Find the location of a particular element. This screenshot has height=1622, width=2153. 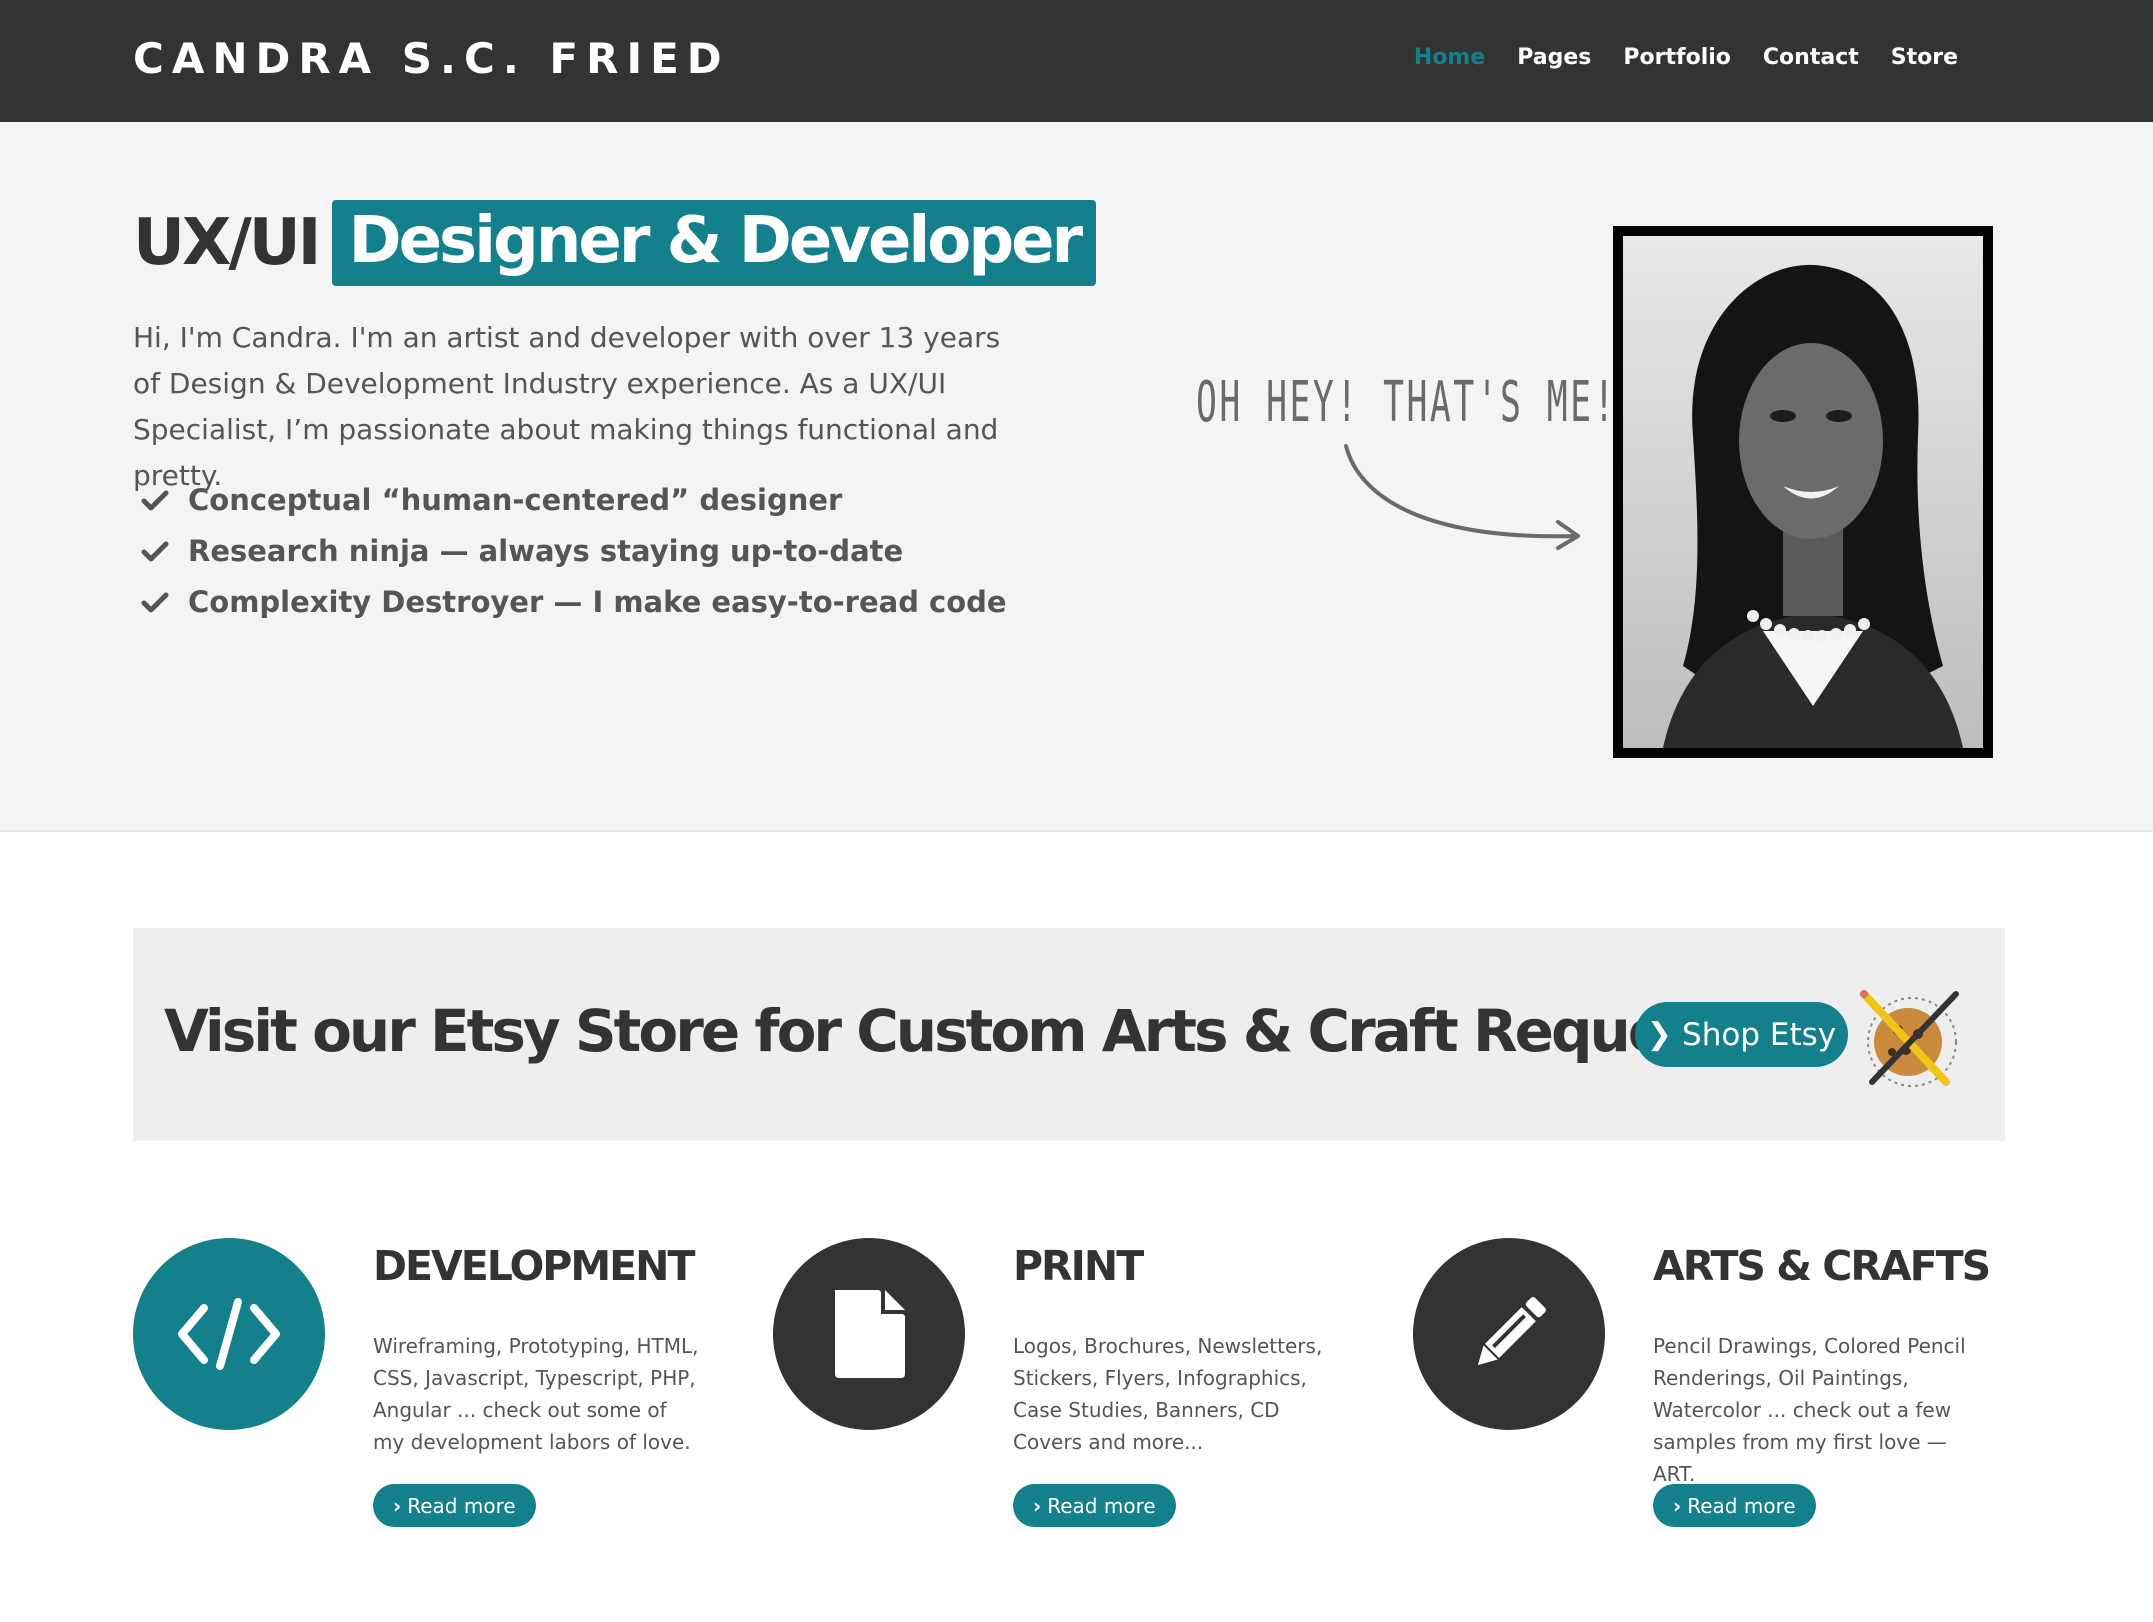

nav-item-home: Home is located at coordinates (1449, 58).